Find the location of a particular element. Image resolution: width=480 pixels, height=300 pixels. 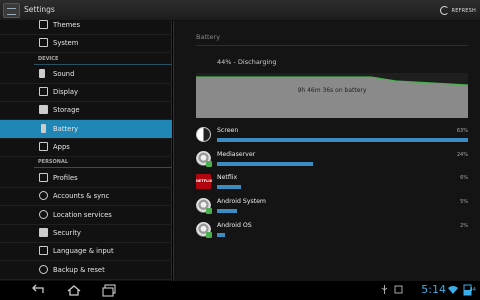

sidebar-item-security: Security is located at coordinates (86, 233).